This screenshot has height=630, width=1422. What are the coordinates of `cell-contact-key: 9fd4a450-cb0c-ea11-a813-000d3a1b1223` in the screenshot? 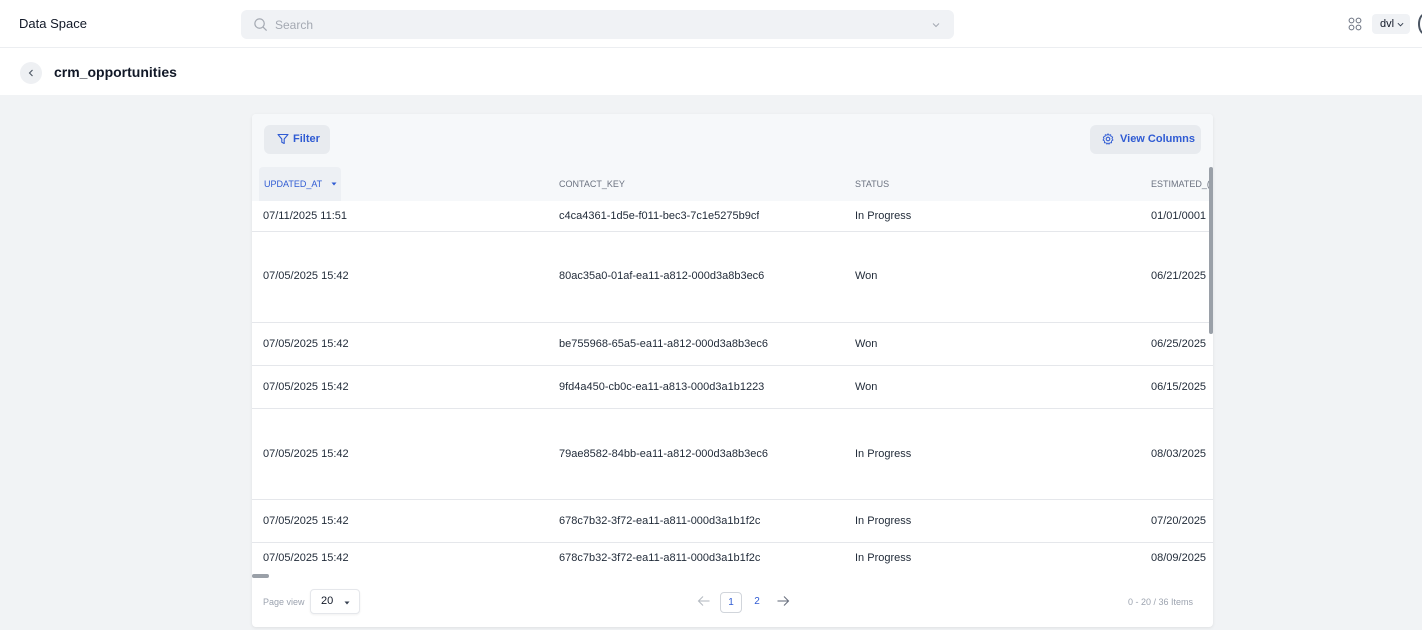 It's located at (662, 387).